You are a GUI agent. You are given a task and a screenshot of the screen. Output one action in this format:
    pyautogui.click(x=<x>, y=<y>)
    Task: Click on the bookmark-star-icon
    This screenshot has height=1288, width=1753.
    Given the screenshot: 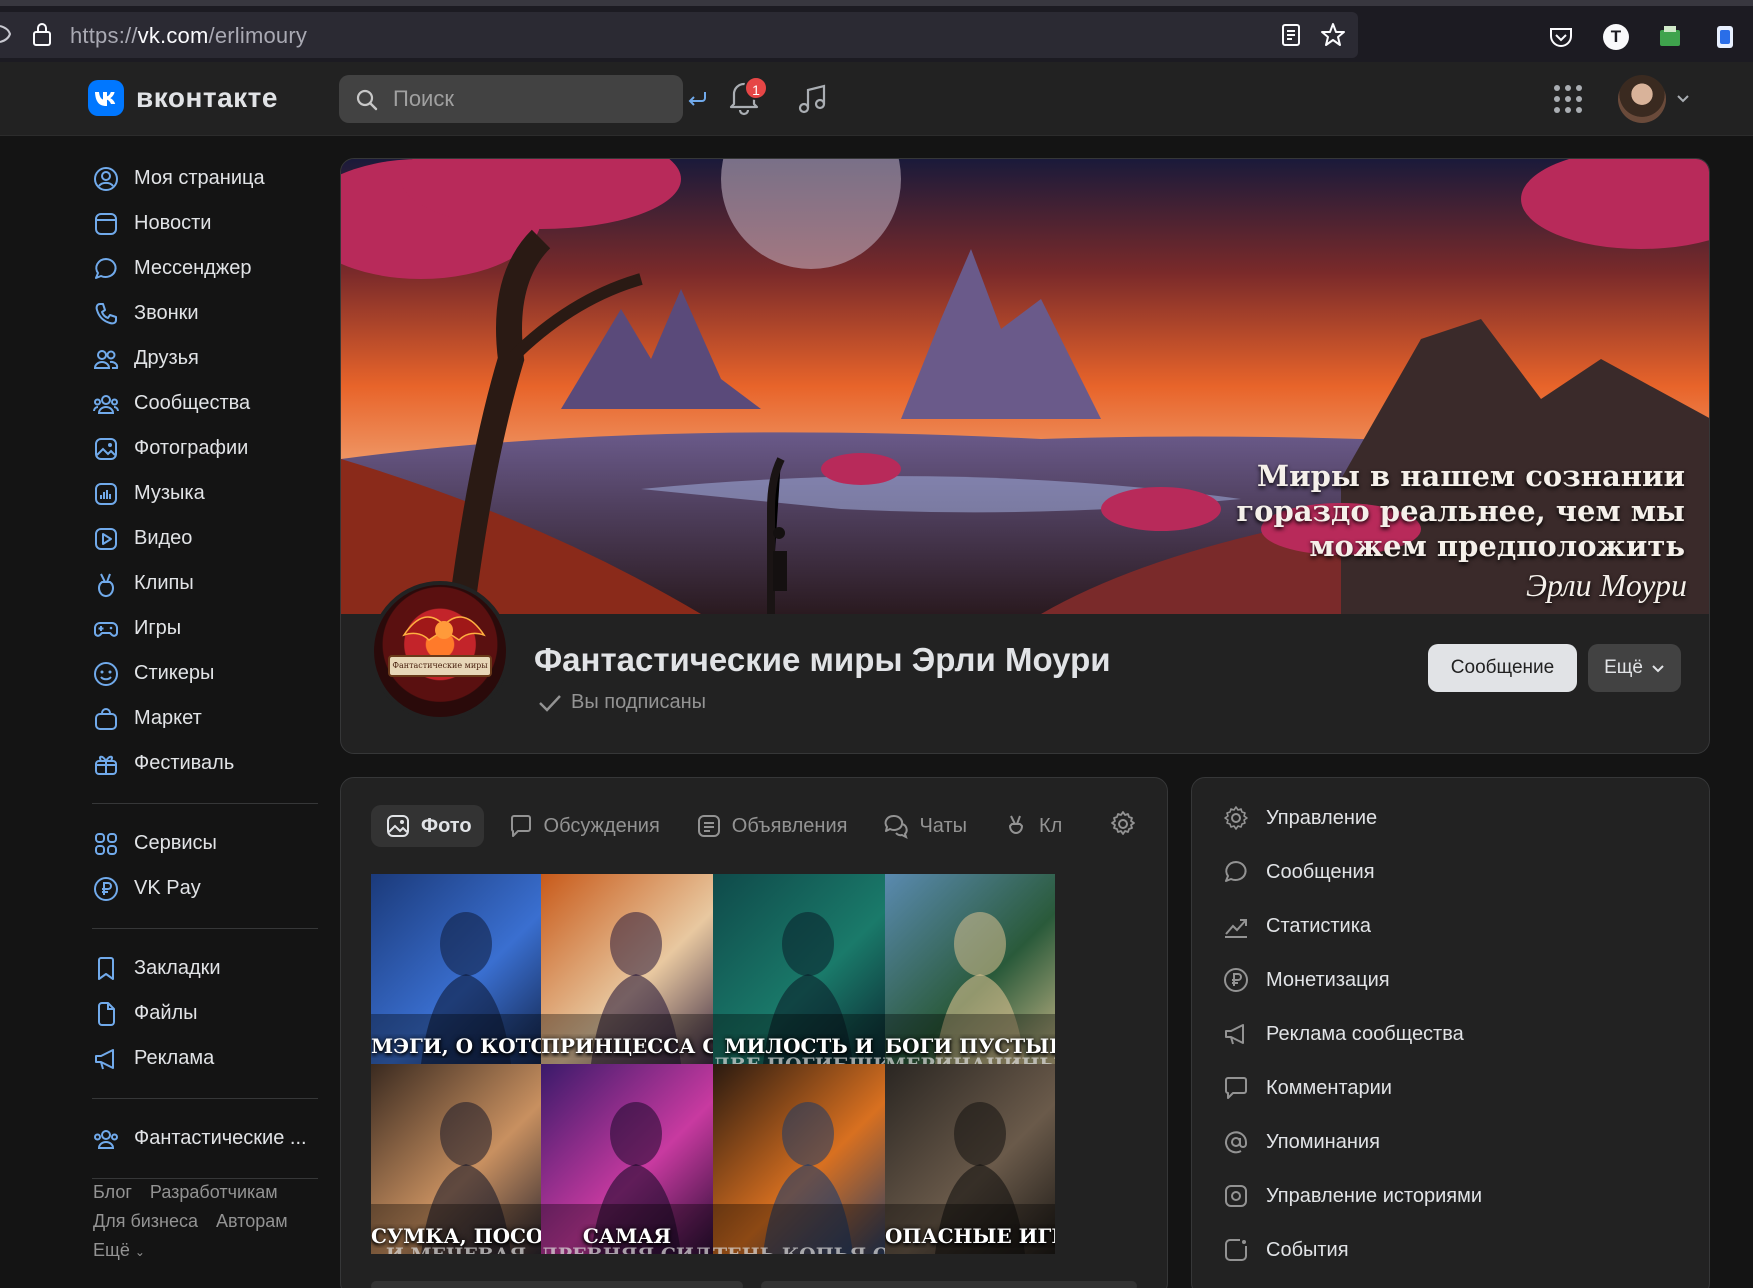 What is the action you would take?
    pyautogui.click(x=1333, y=35)
    